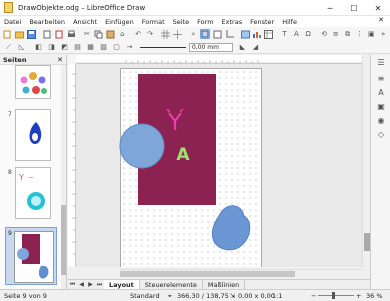 This screenshot has width=390, height=301. What do you see at coordinates (255, 47) in the screenshot?
I see `area-color-dropdown-icon: ◢` at bounding box center [255, 47].